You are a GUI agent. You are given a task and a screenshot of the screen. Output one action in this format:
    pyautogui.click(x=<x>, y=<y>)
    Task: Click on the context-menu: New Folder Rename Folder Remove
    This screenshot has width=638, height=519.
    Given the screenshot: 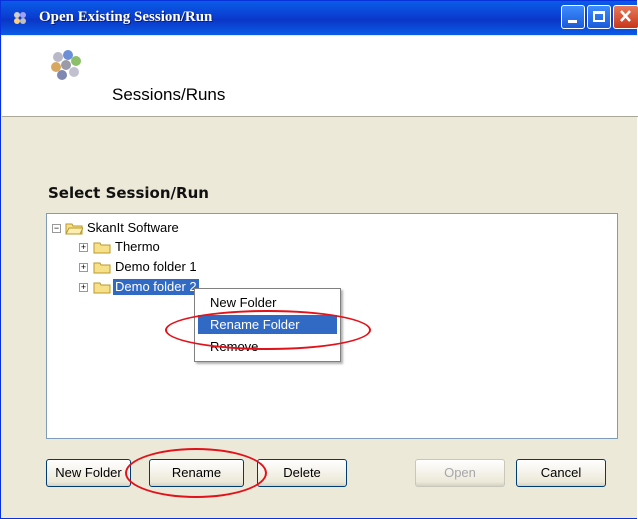 What is the action you would take?
    pyautogui.click(x=267, y=325)
    